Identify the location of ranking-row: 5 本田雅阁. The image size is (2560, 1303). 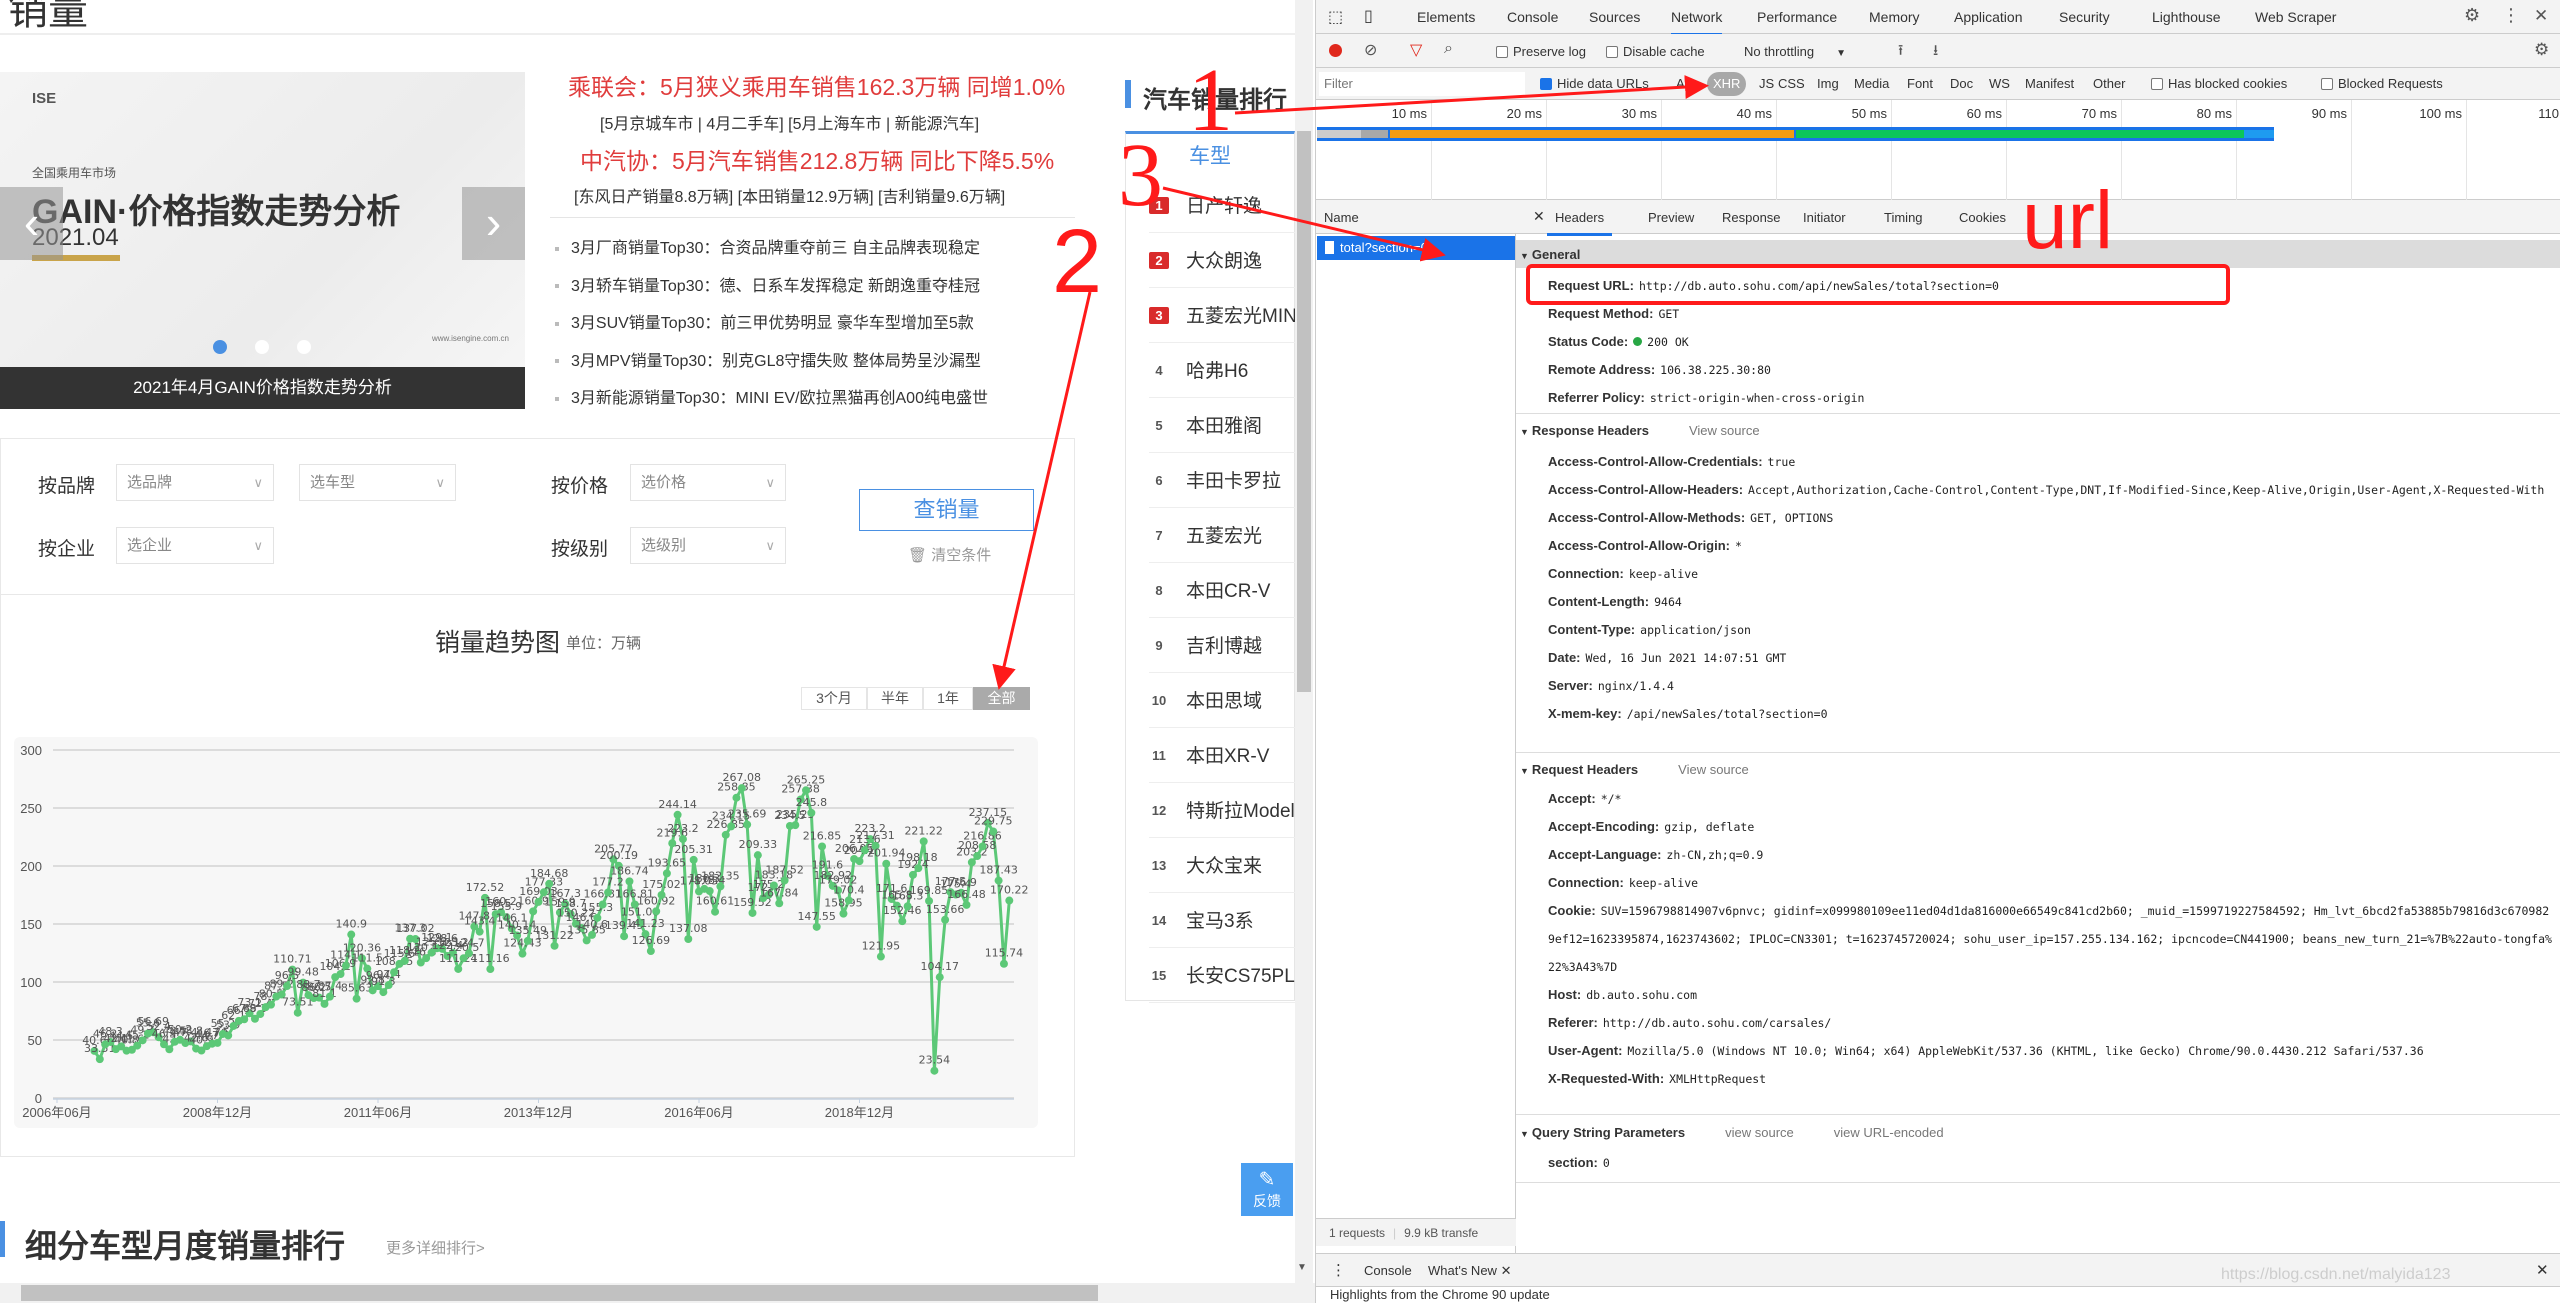
(1222, 425).